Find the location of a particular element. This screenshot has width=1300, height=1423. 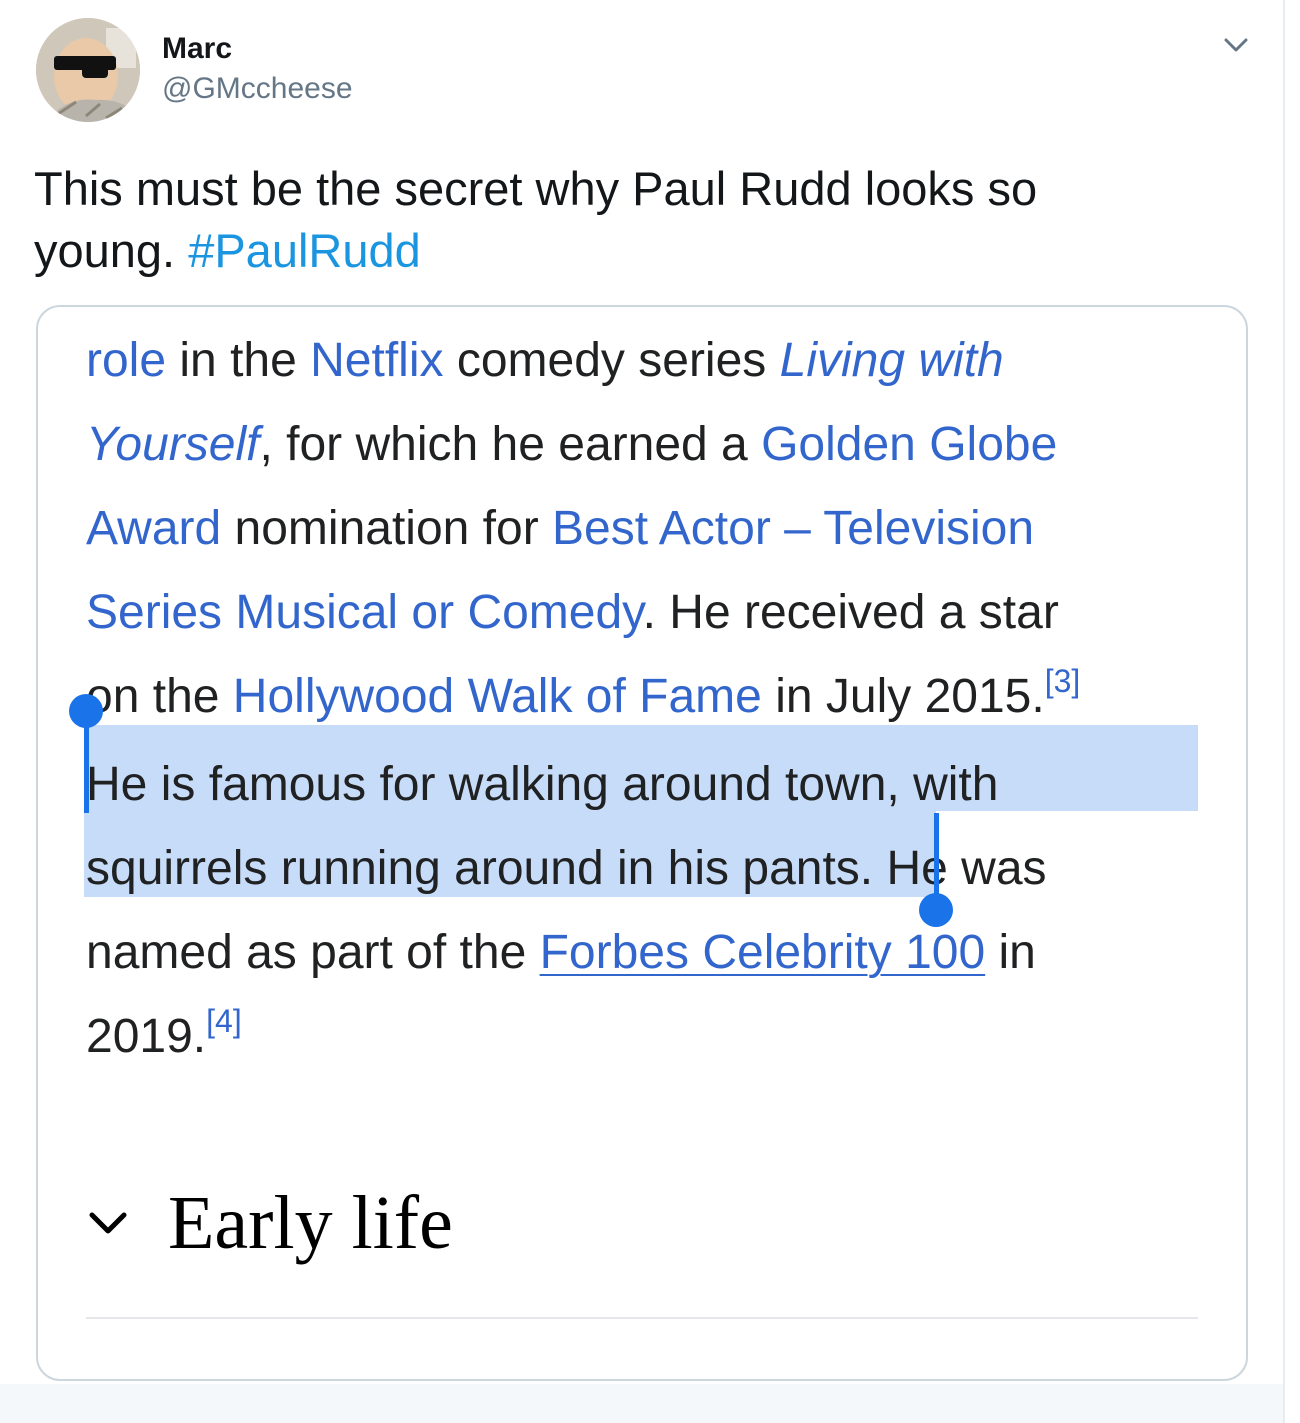

plain-text: 2019. is located at coordinates (146, 1036).